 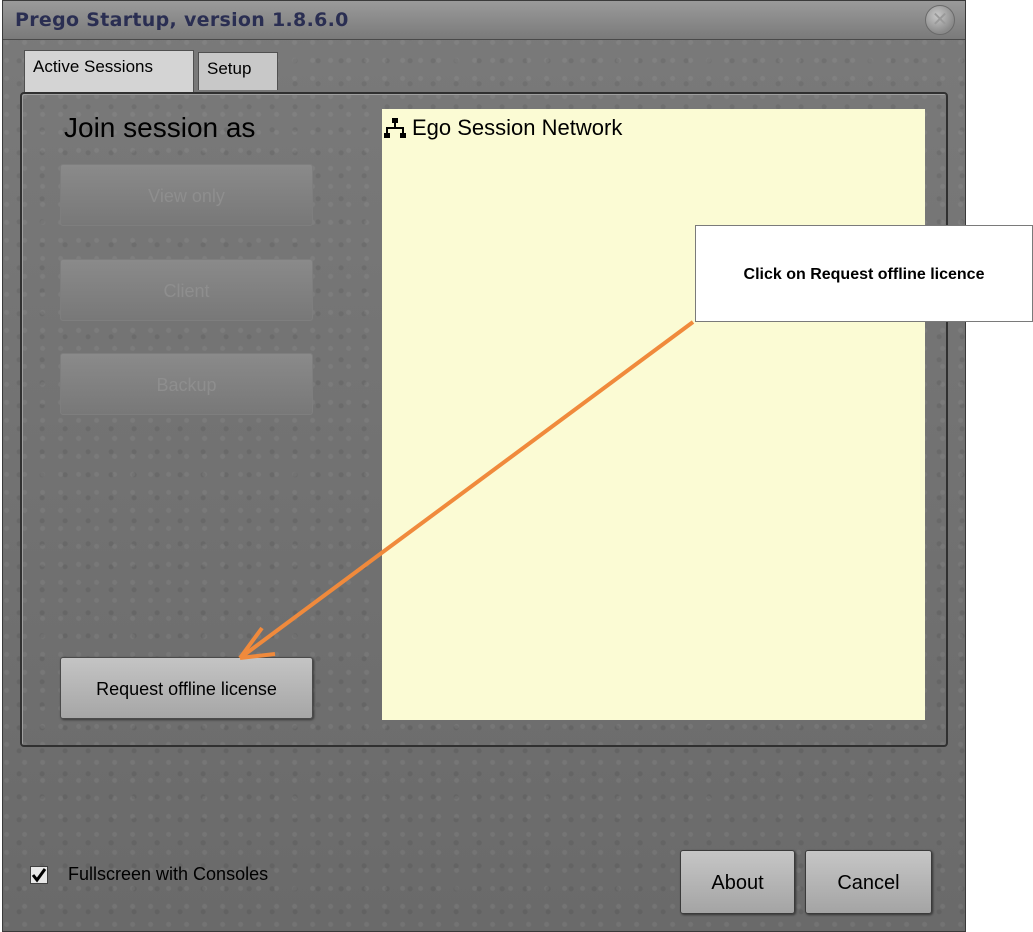 I want to click on request-offline-license-button: Request offline license, so click(x=186, y=688).